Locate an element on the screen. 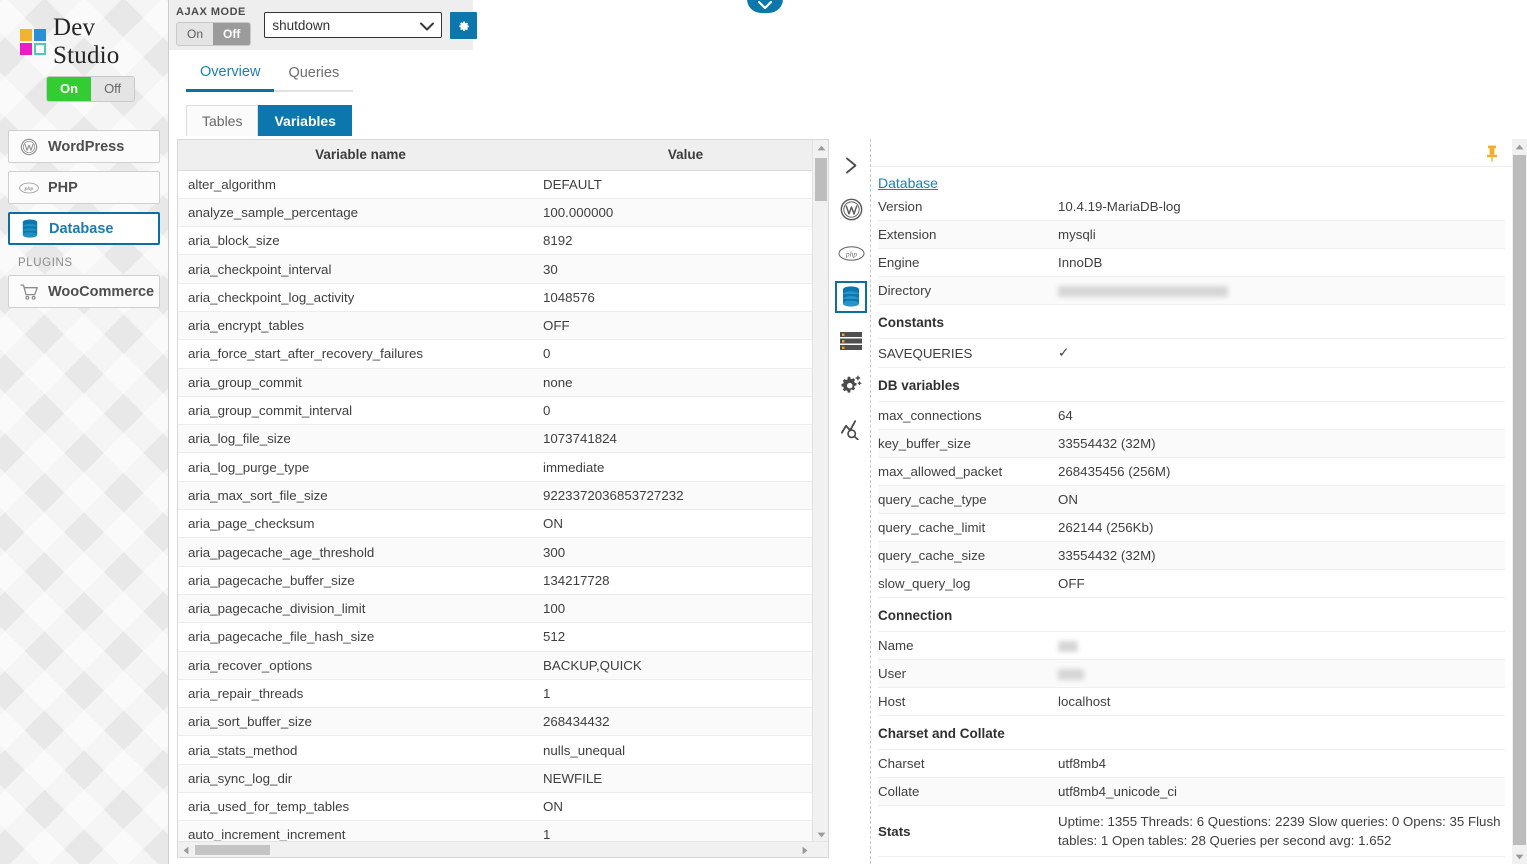 The width and height of the screenshot is (1527, 864). sidebar-item-database: Database is located at coordinates (84, 228).